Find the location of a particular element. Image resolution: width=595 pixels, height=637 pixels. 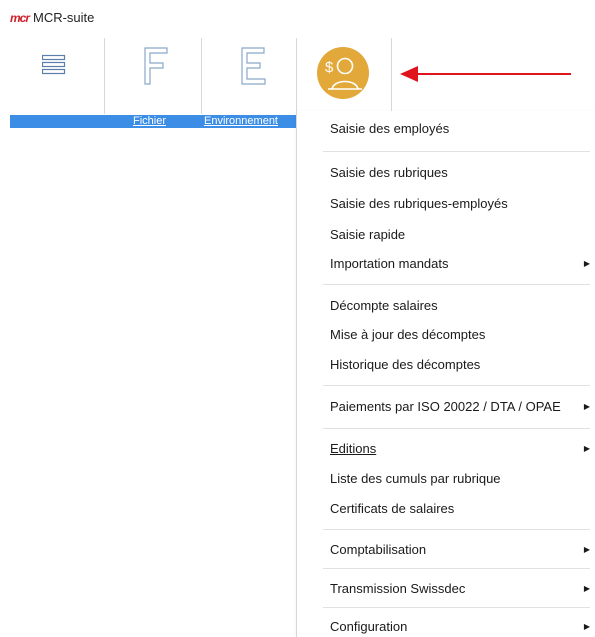

red-arrow-icon is located at coordinates (485, 74).